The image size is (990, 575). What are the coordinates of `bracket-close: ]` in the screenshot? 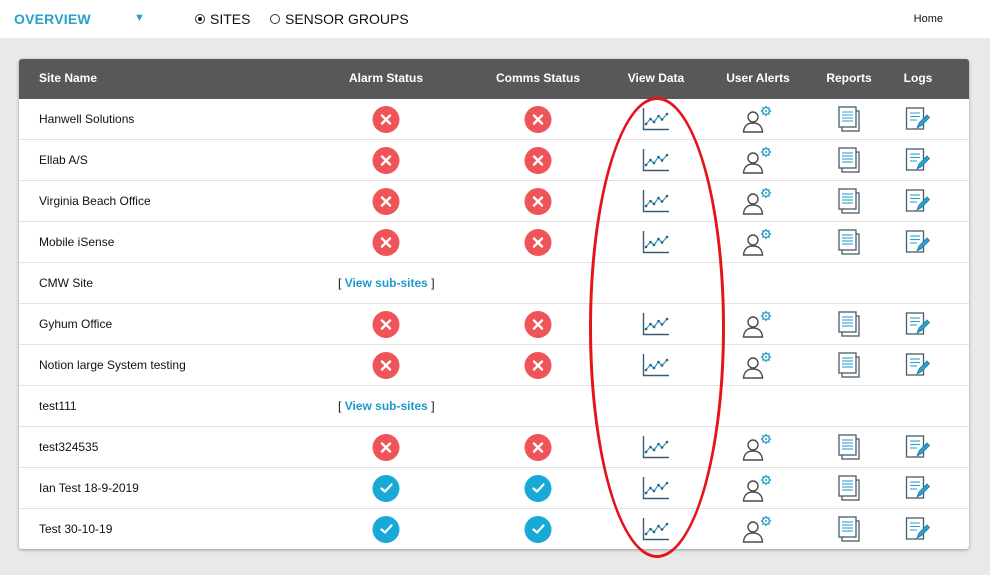 It's located at (433, 283).